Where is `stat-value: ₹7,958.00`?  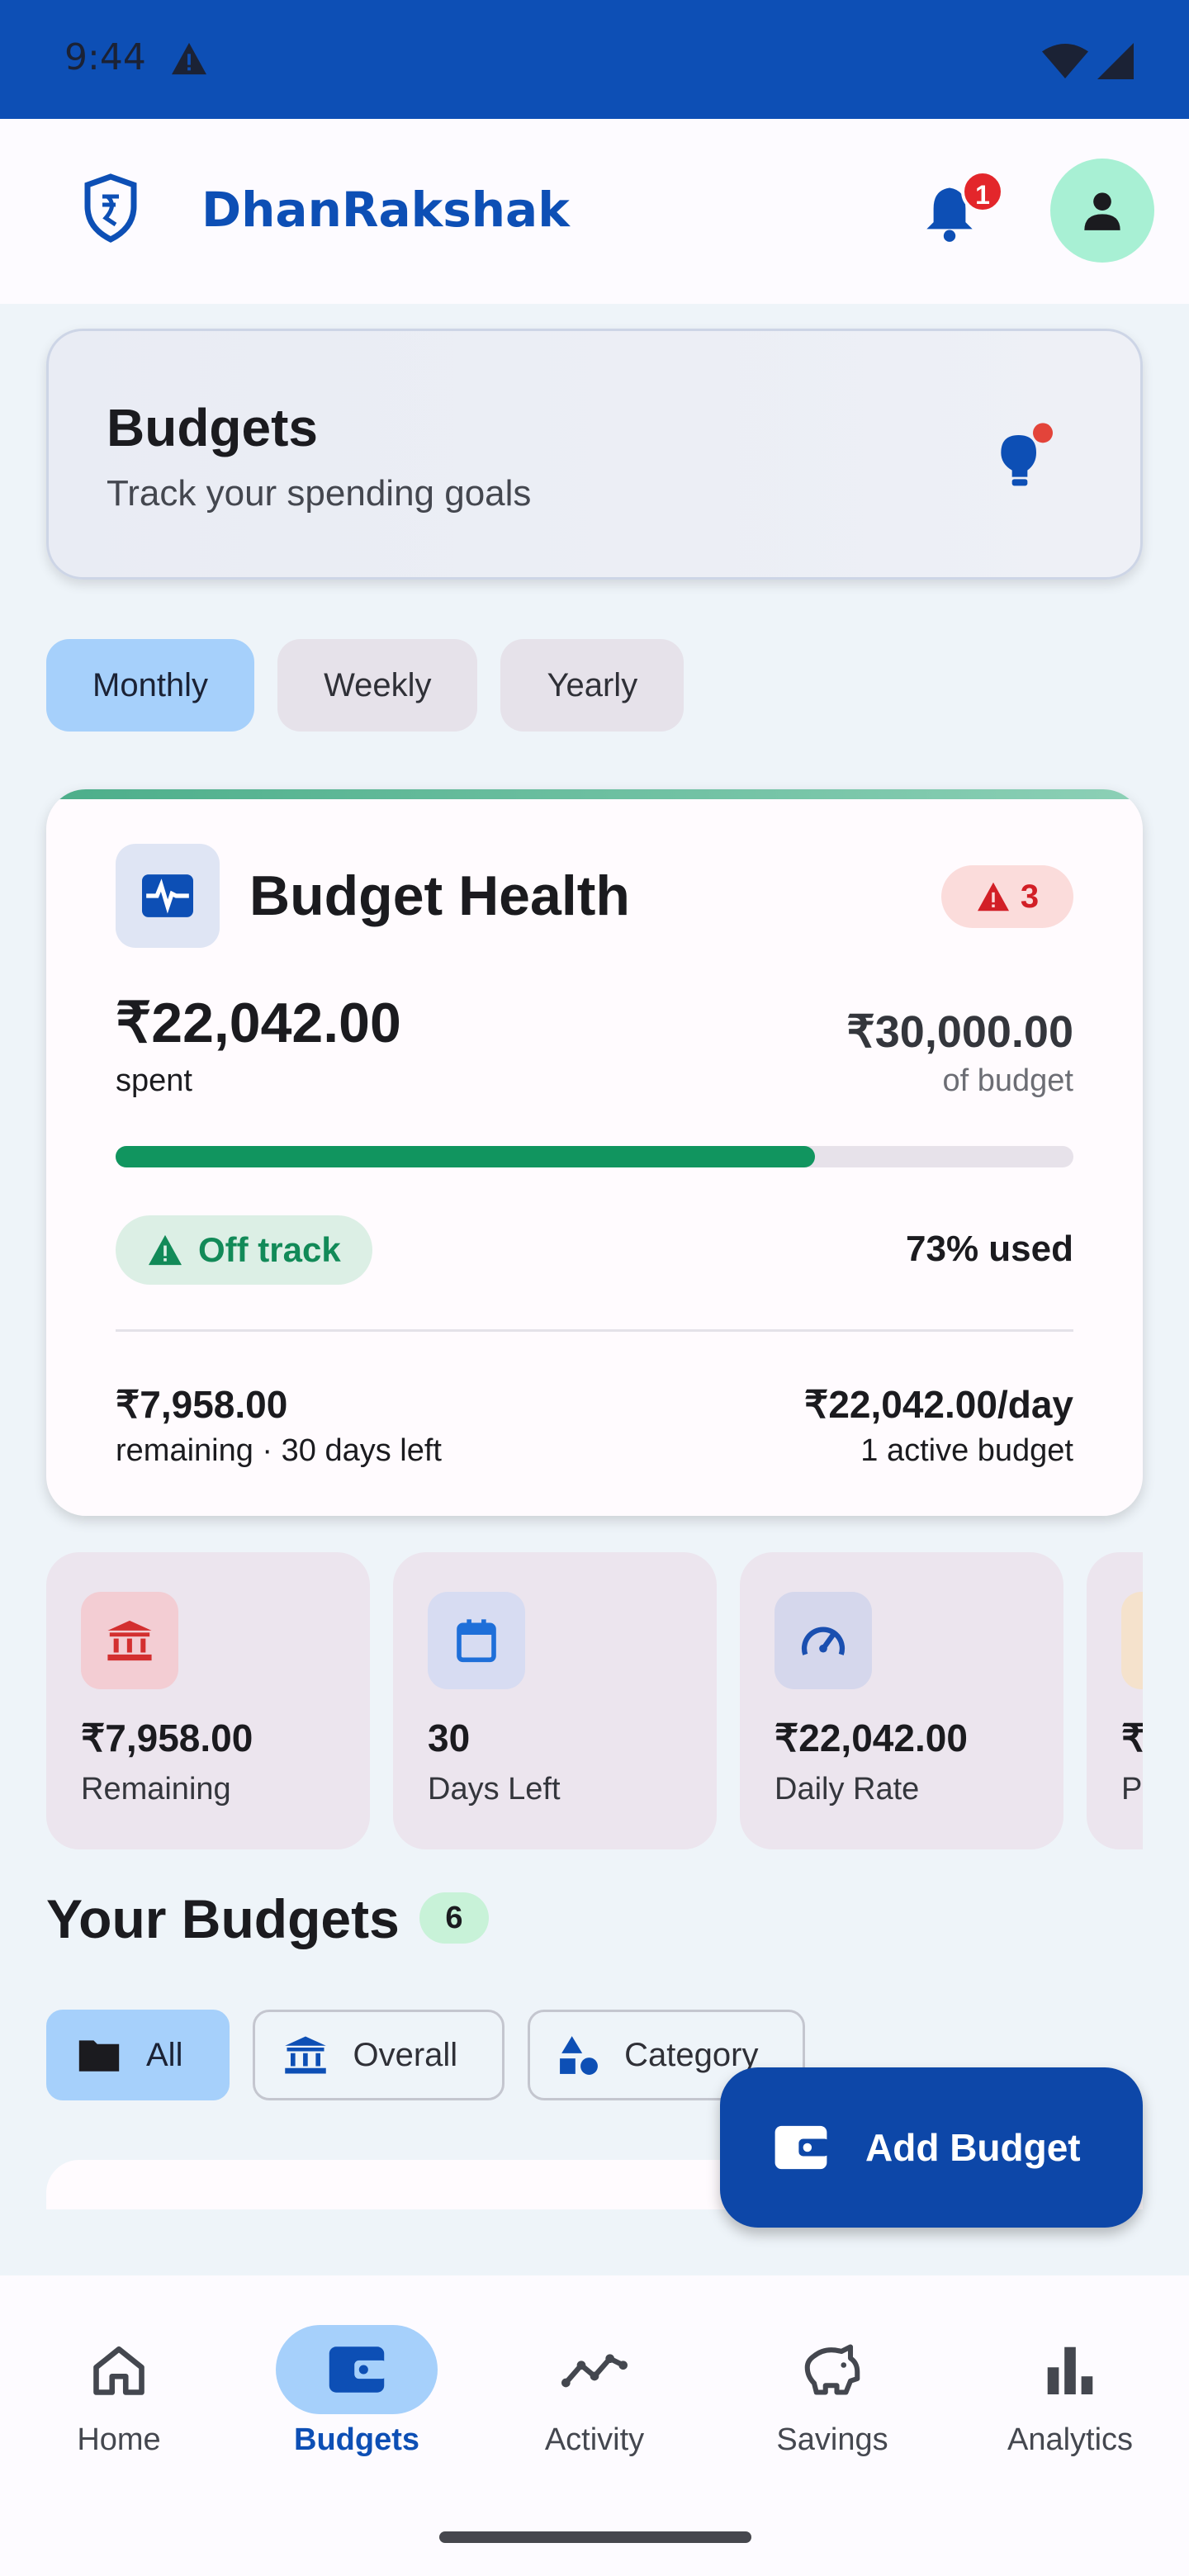
stat-value: ₹7,958.00 is located at coordinates (167, 1738).